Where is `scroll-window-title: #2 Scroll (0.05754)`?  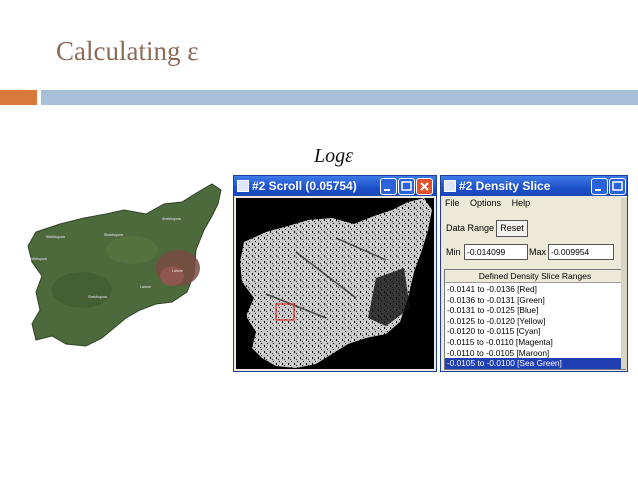 scroll-window-title: #2 Scroll (0.05754) is located at coordinates (304, 186).